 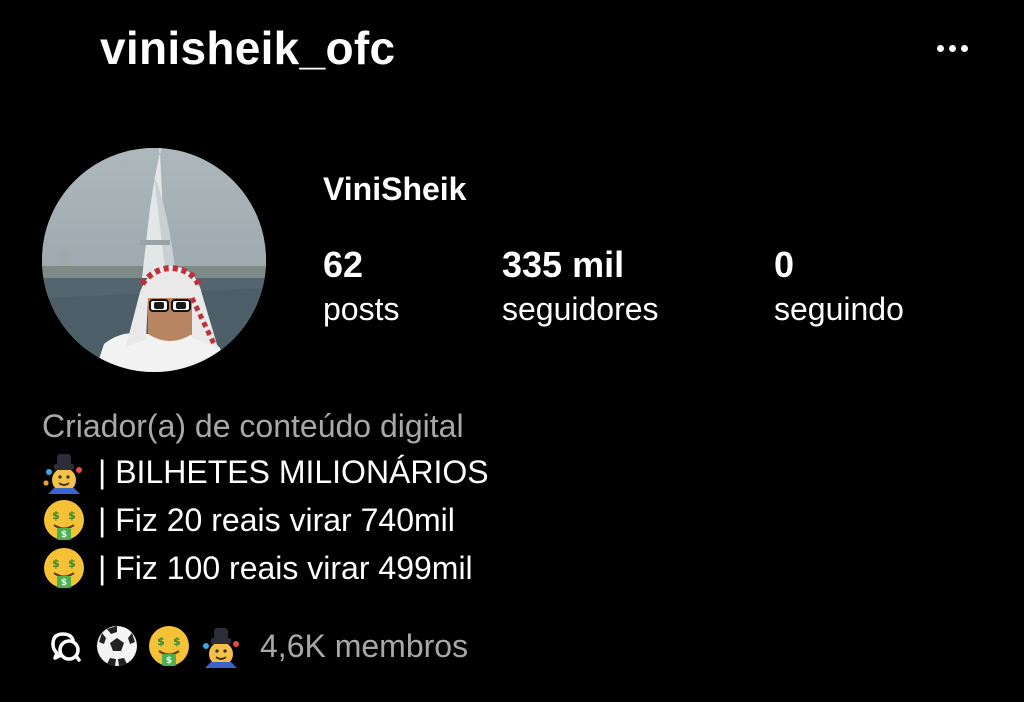 What do you see at coordinates (784, 264) in the screenshot?
I see `following-count: 0` at bounding box center [784, 264].